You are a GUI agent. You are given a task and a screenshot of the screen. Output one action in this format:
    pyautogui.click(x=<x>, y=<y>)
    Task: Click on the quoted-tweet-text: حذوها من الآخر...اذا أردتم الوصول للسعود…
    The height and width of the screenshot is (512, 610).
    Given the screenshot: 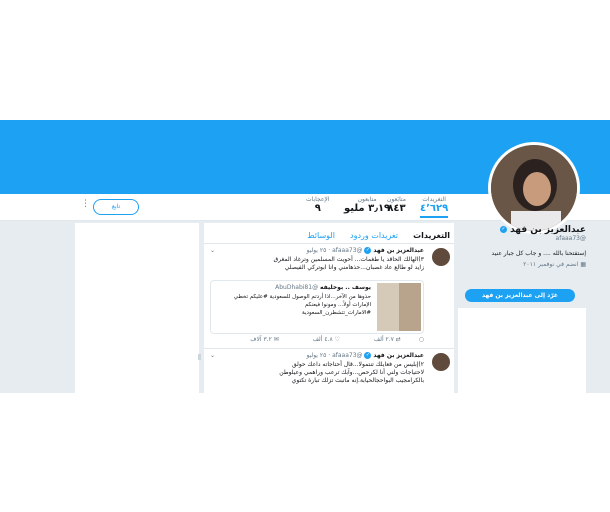 What is the action you would take?
    pyautogui.click(x=302, y=305)
    